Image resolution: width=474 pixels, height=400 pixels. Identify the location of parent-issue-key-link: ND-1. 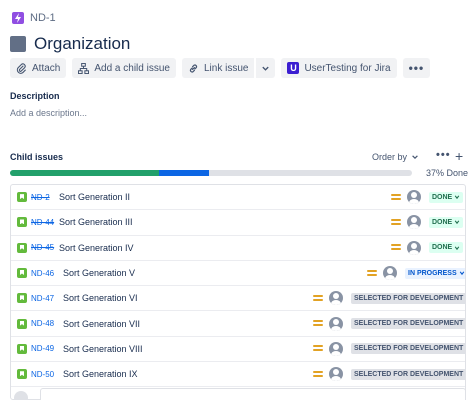
(43, 18).